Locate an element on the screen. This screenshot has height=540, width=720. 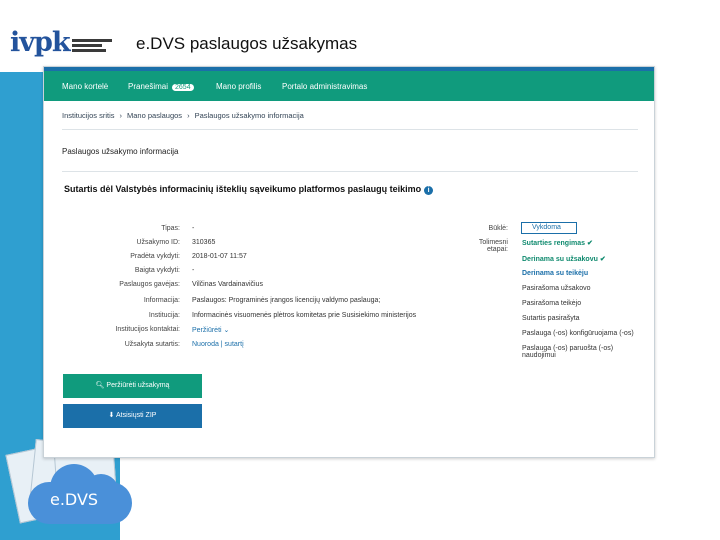
section-title: Paslaugos užsakymo informacija is located at coordinates (120, 151).